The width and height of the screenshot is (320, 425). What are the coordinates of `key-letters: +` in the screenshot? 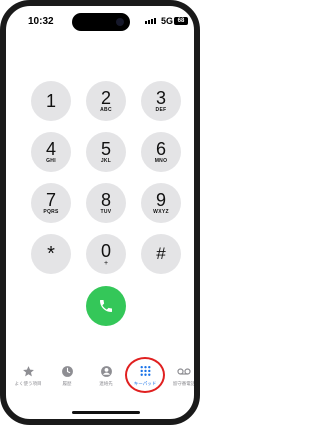 It's located at (106, 263).